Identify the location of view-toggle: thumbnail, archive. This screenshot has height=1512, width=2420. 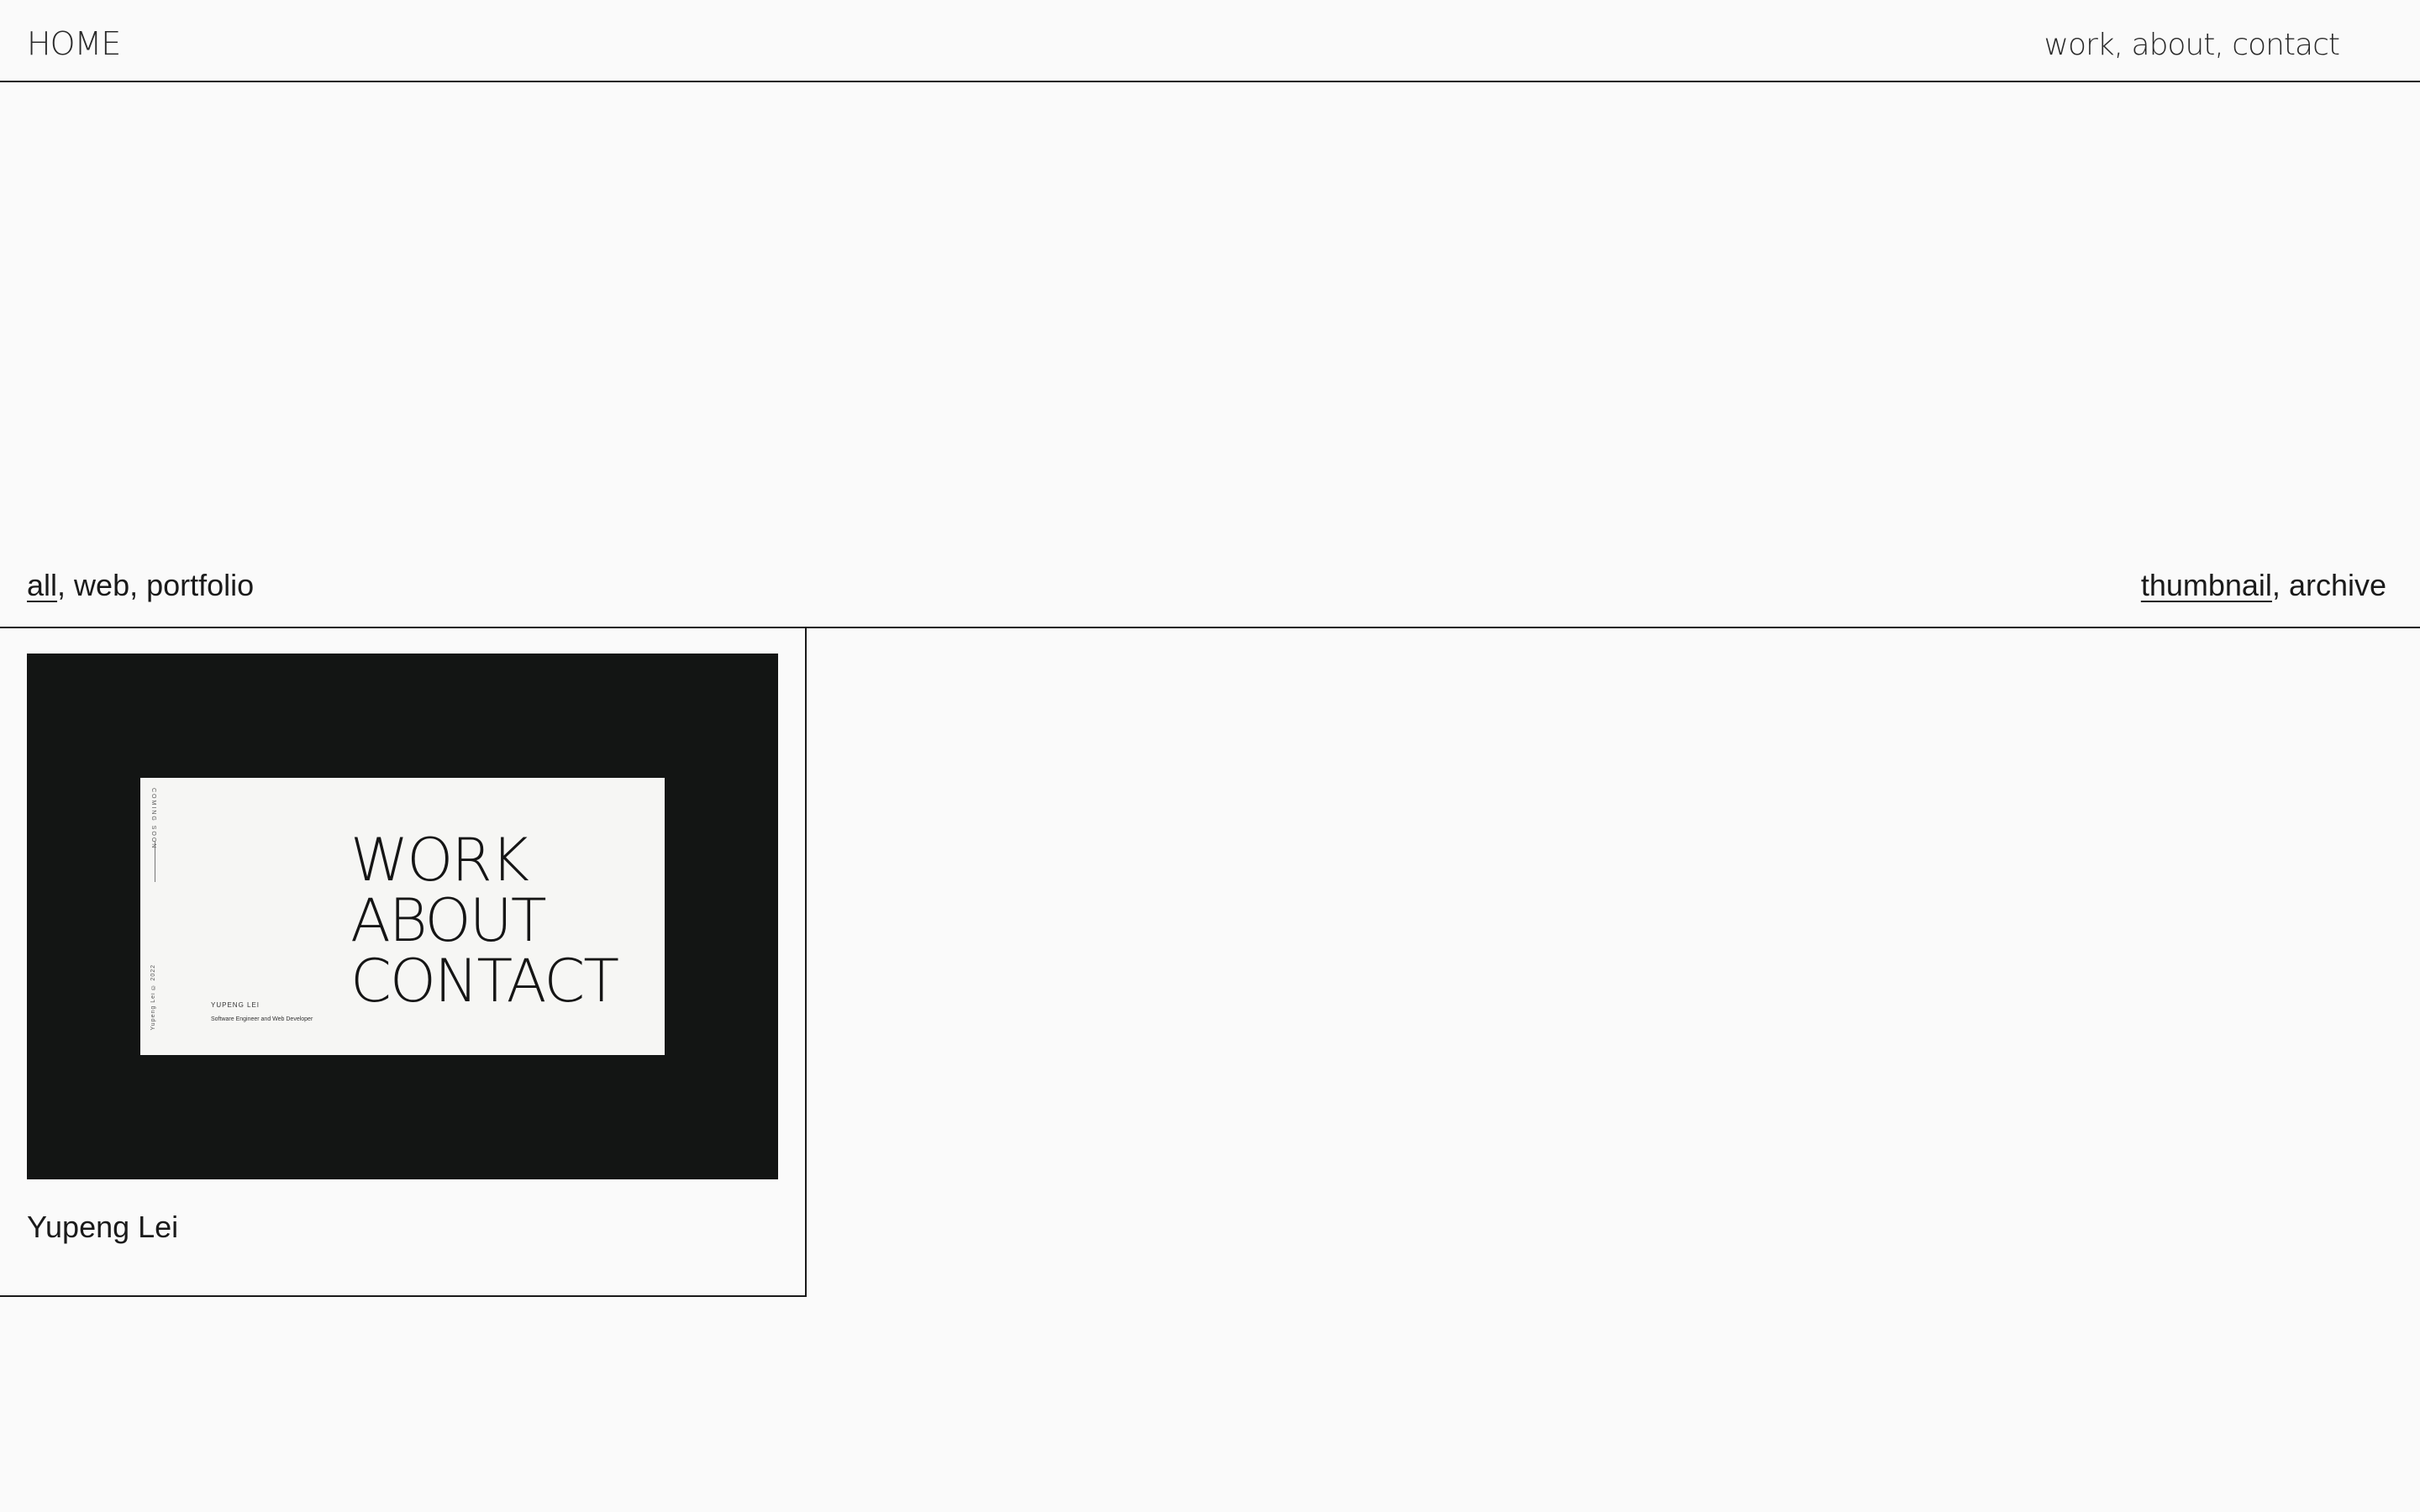
(2264, 585).